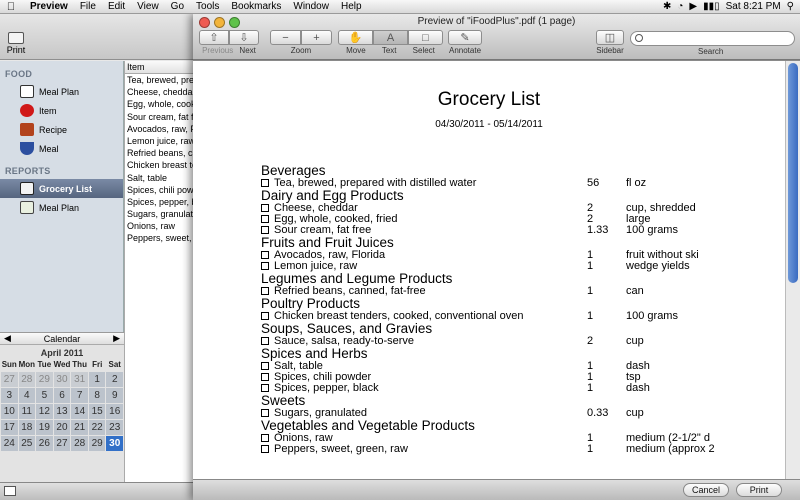  I want to click on calendar-day: 7, so click(79, 395).